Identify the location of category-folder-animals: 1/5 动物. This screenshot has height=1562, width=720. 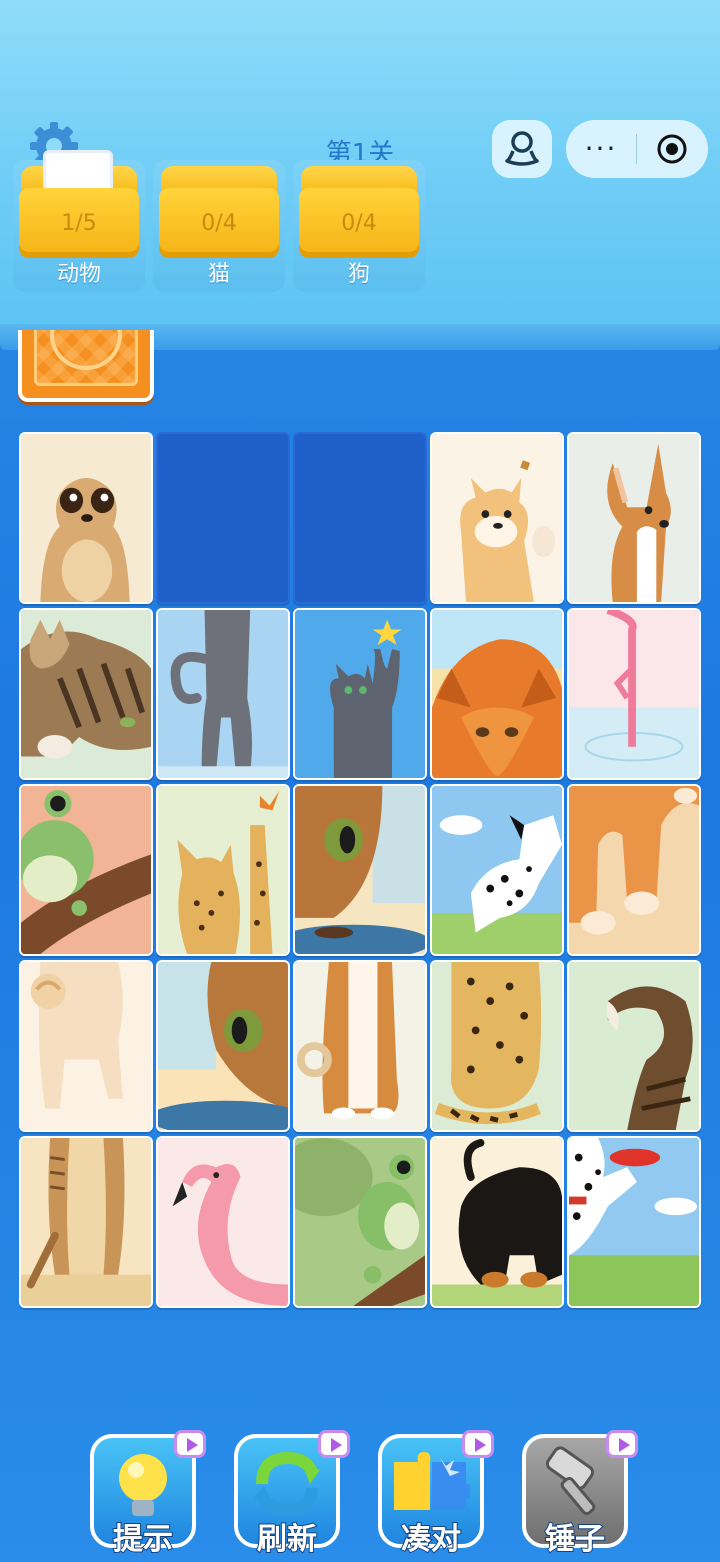
(79, 221).